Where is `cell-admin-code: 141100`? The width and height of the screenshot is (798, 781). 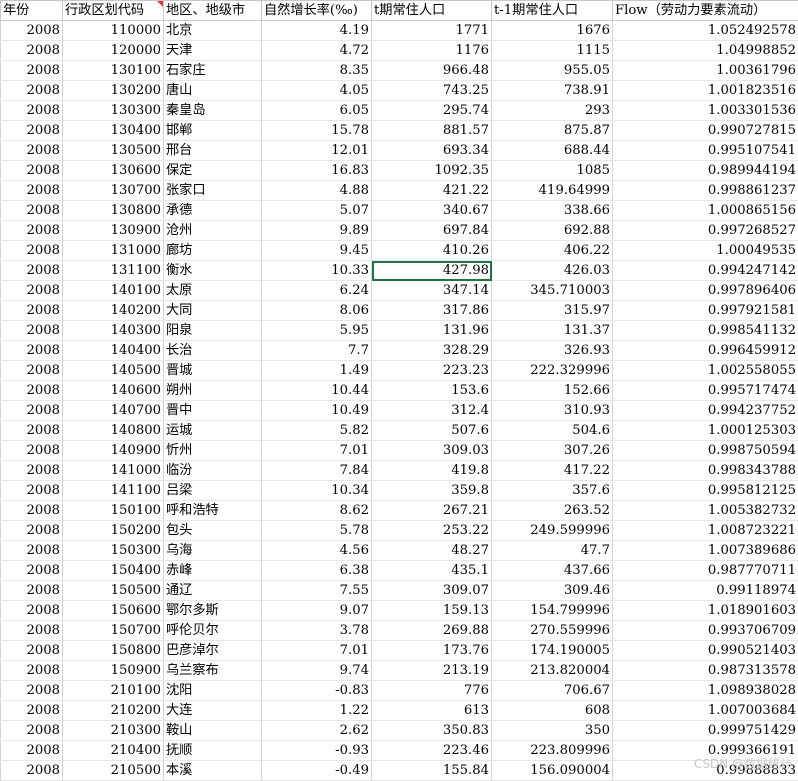
cell-admin-code: 141100 is located at coordinates (113, 491).